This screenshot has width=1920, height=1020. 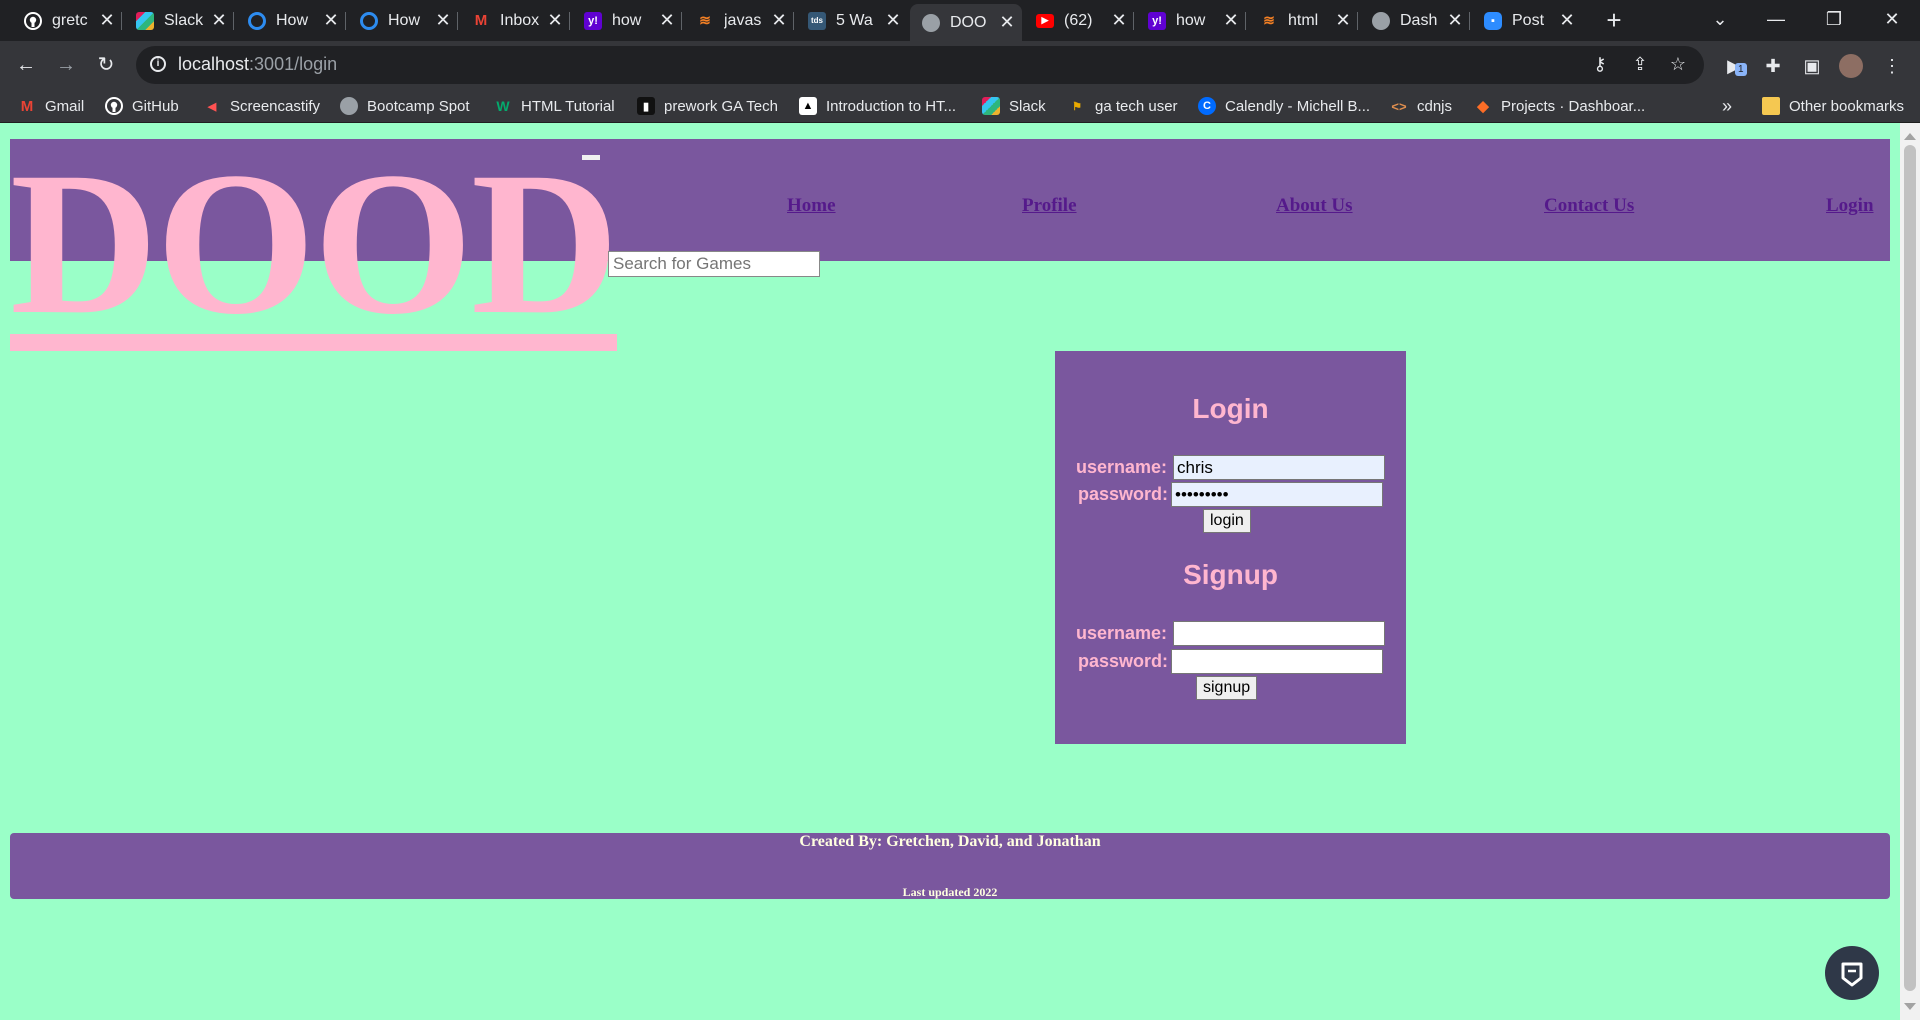 I want to click on search-icon, so click(x=591, y=259).